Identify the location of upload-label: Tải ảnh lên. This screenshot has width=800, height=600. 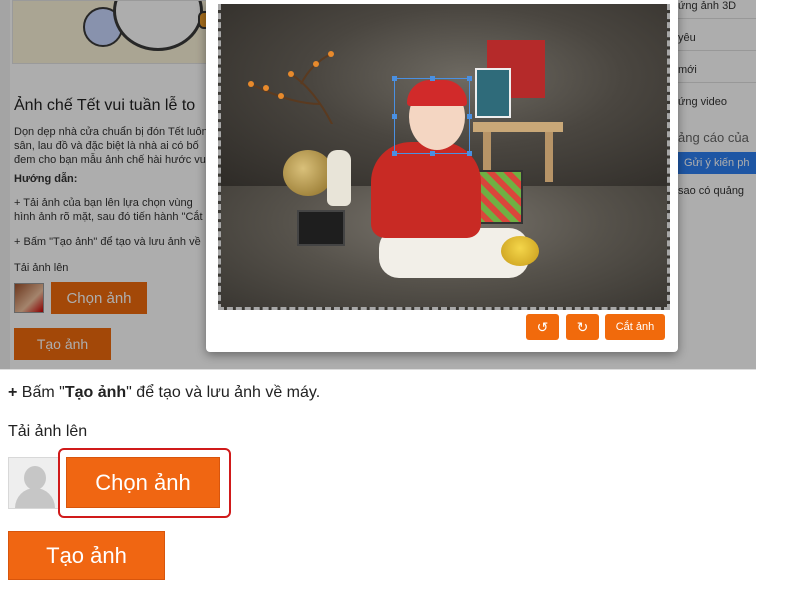
(48, 431).